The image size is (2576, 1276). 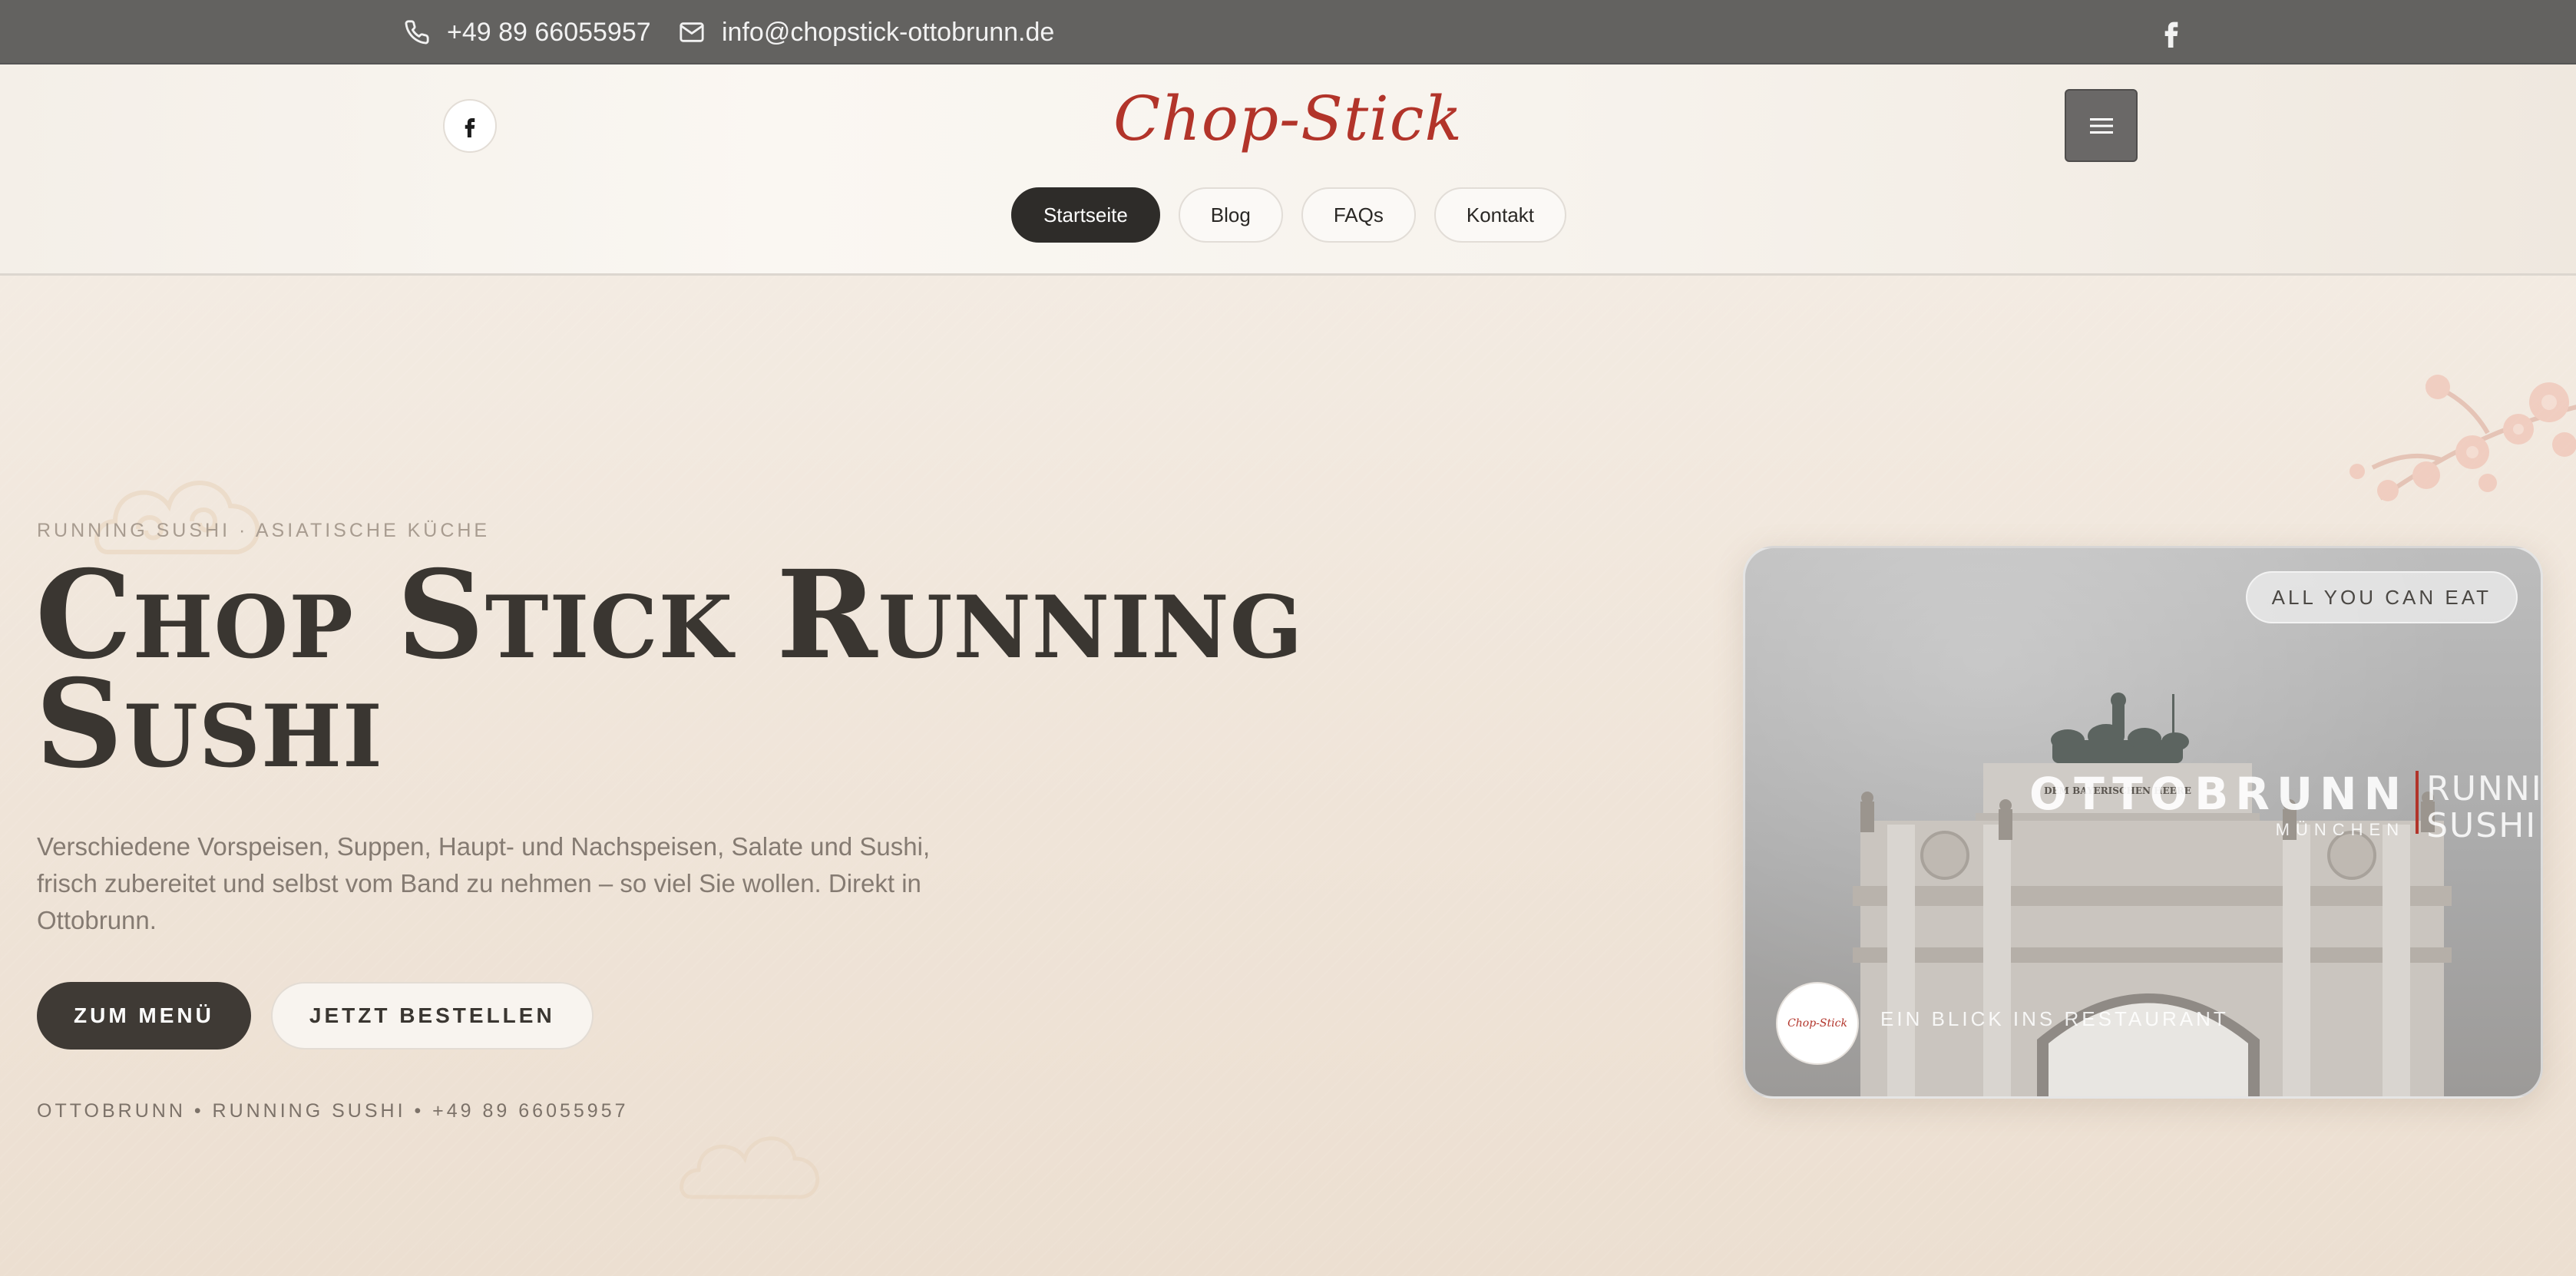 I want to click on overlay-rs-line-1: RUNNING, so click(x=2484, y=788).